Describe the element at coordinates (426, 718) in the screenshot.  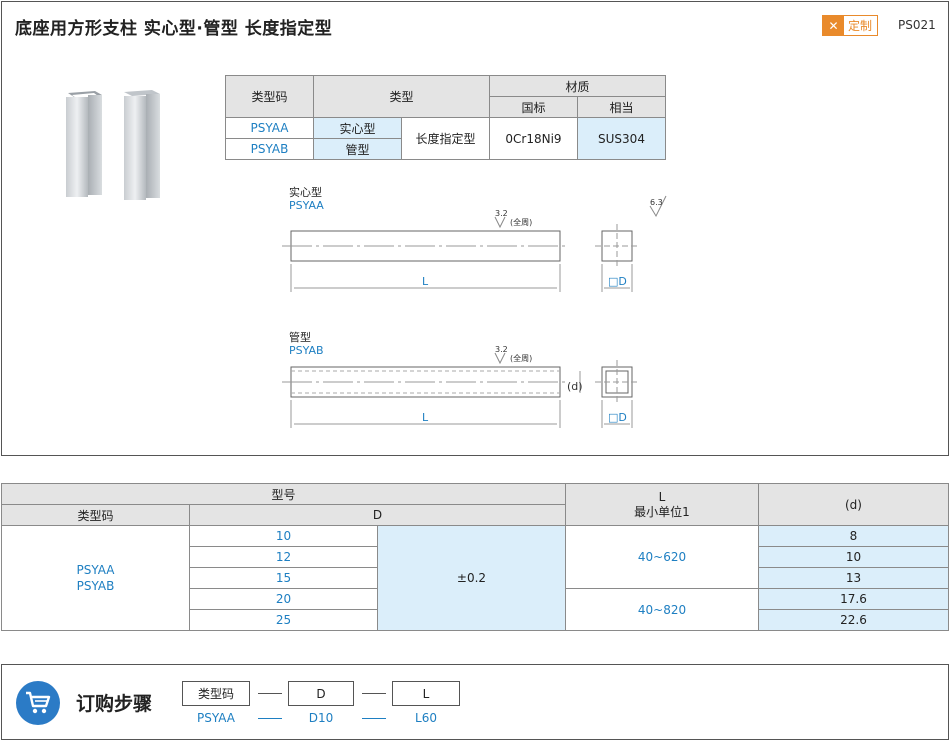
I see `order-example-L: L60` at that location.